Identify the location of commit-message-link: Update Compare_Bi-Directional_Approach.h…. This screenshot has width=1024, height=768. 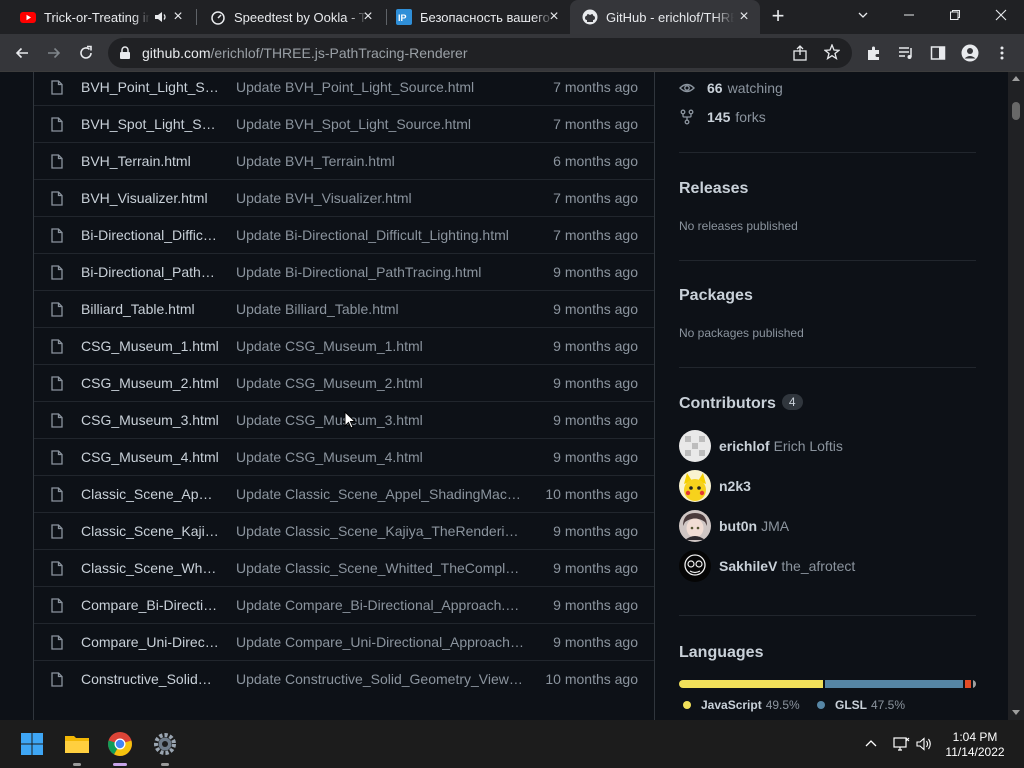
(380, 605).